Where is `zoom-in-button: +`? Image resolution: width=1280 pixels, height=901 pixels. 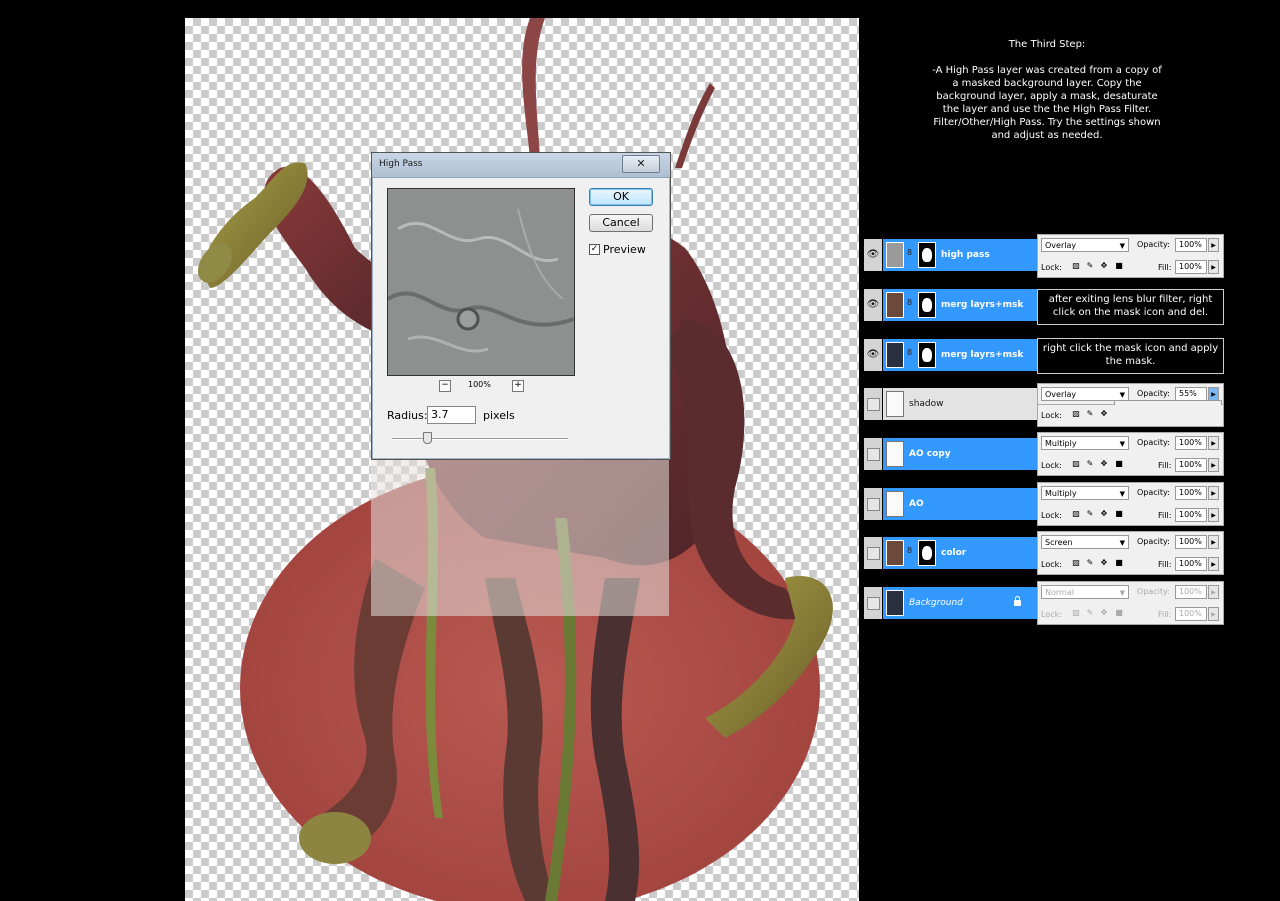
zoom-in-button: + is located at coordinates (518, 386).